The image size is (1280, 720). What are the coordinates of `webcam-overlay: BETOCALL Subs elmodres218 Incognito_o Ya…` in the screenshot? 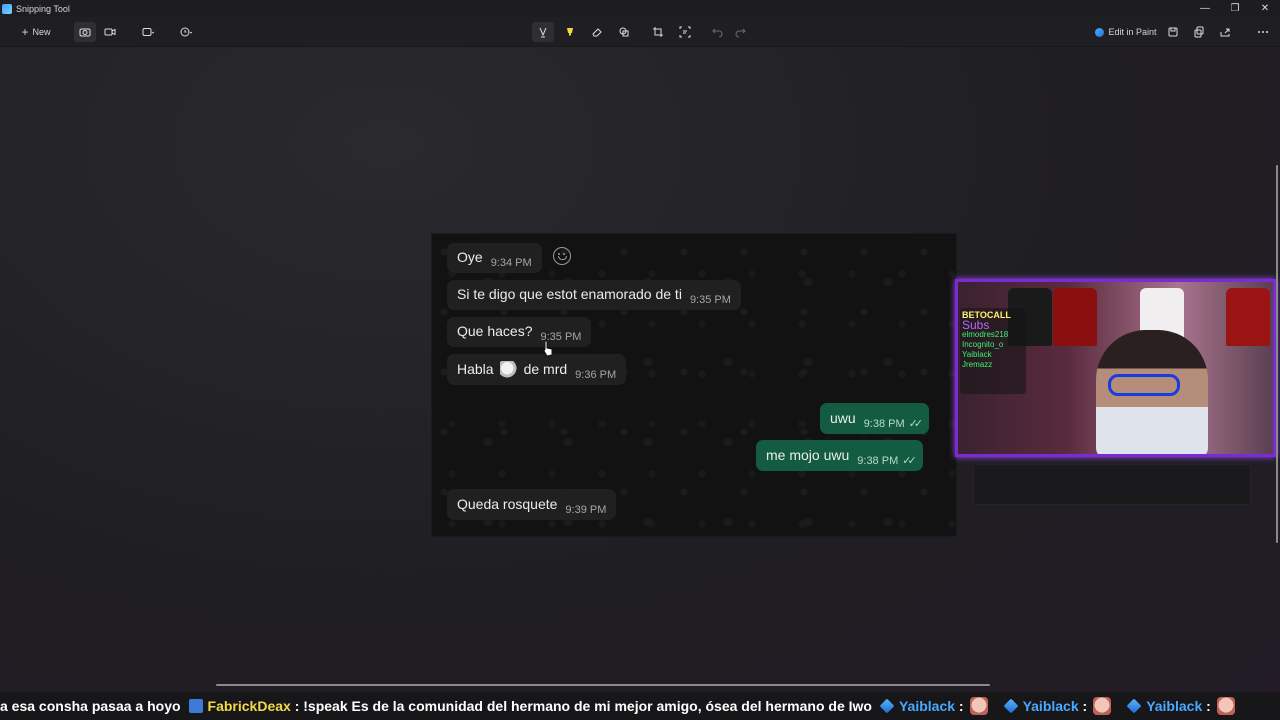 It's located at (1115, 368).